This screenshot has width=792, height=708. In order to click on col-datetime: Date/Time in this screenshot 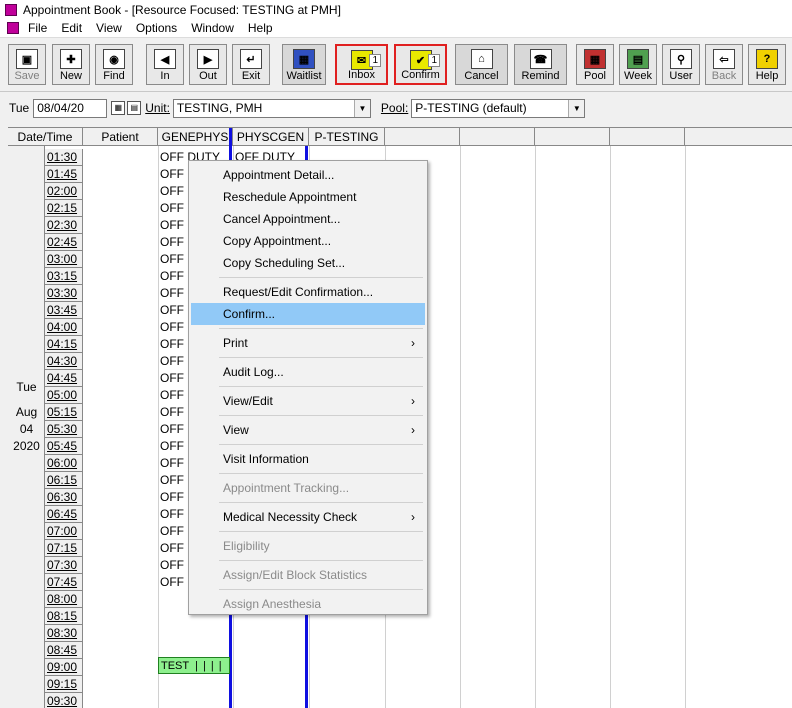, I will do `click(45, 137)`.